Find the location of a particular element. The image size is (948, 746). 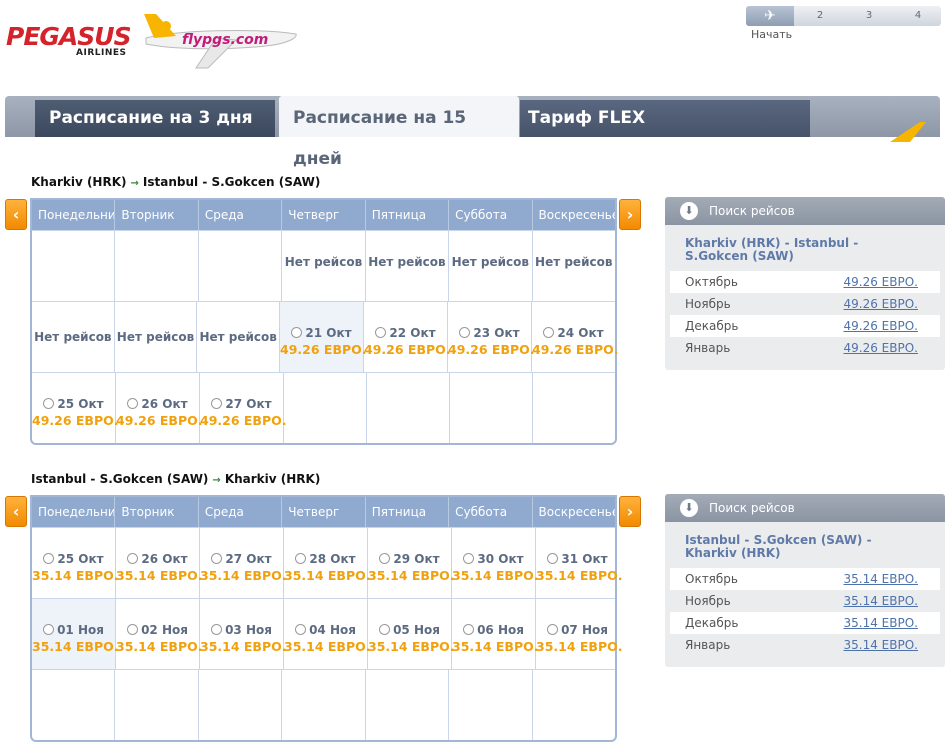

day-fare-cell: 04 Ноя 35.14 ЕВРО. is located at coordinates (327, 634).